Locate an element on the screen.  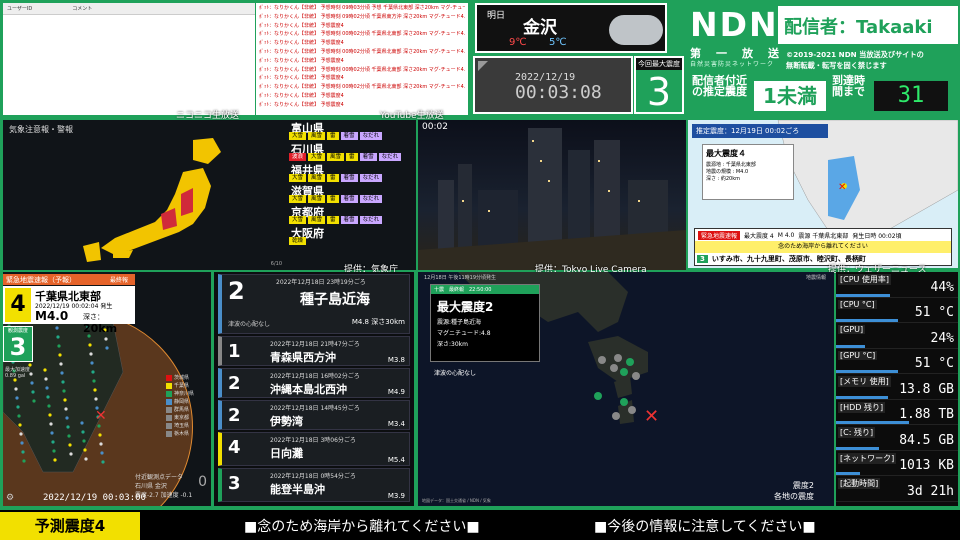
history-date: 2022年12月18日 21時47分ごろ is located at coordinates (315, 344).